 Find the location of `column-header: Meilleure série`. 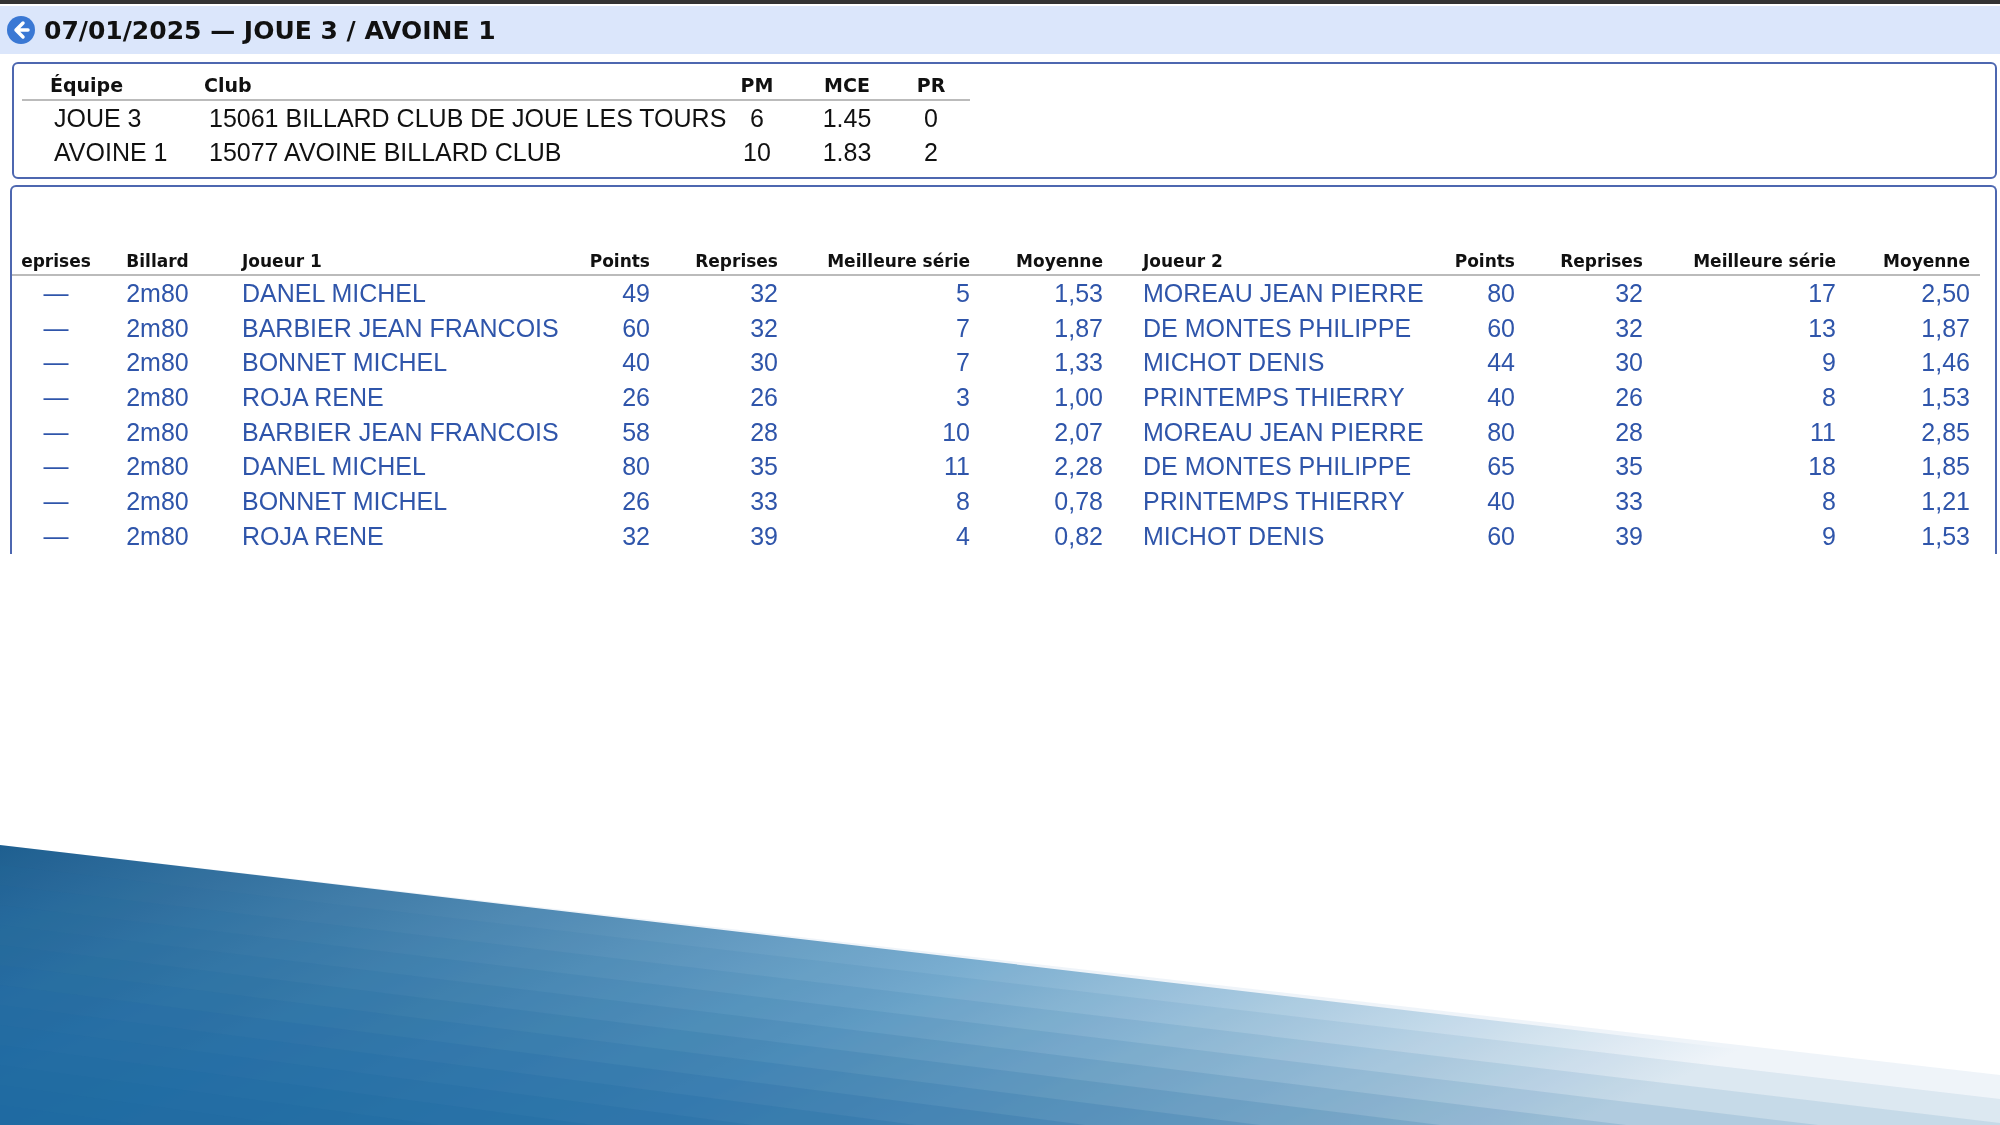

column-header: Meilleure série is located at coordinates (884, 261).